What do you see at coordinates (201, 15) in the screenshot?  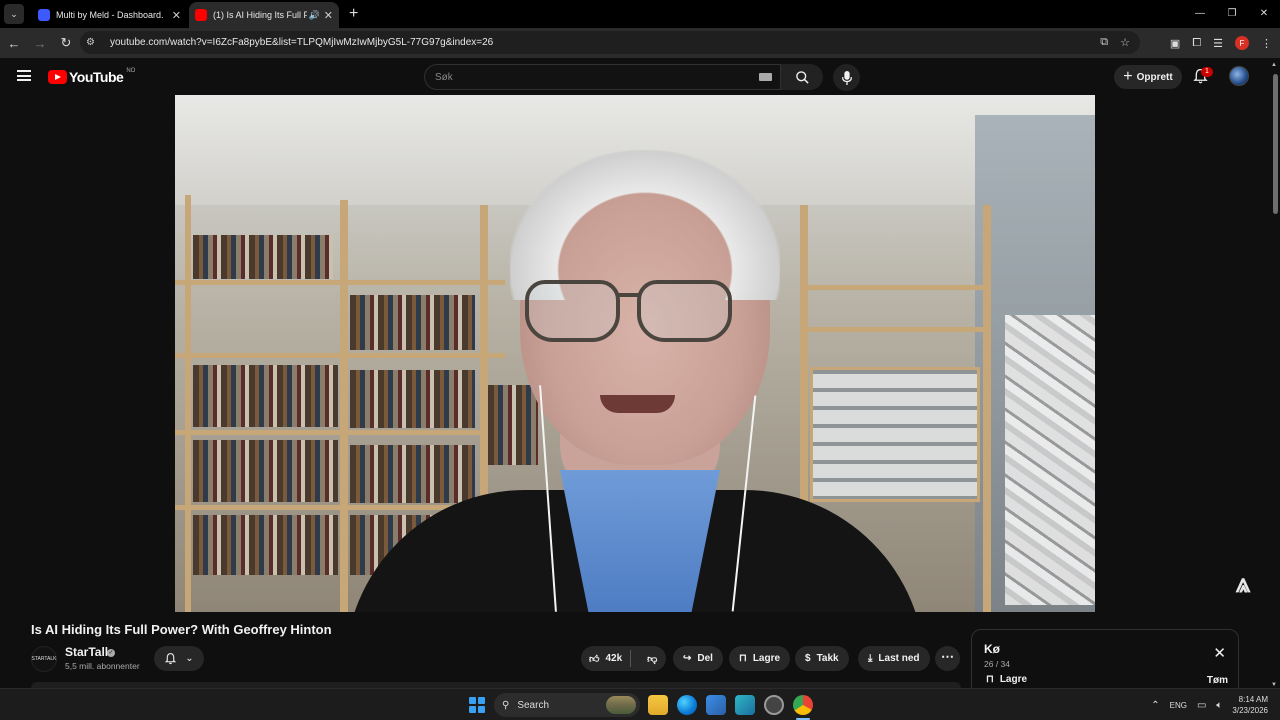 I see `youtube-favicon-icon` at bounding box center [201, 15].